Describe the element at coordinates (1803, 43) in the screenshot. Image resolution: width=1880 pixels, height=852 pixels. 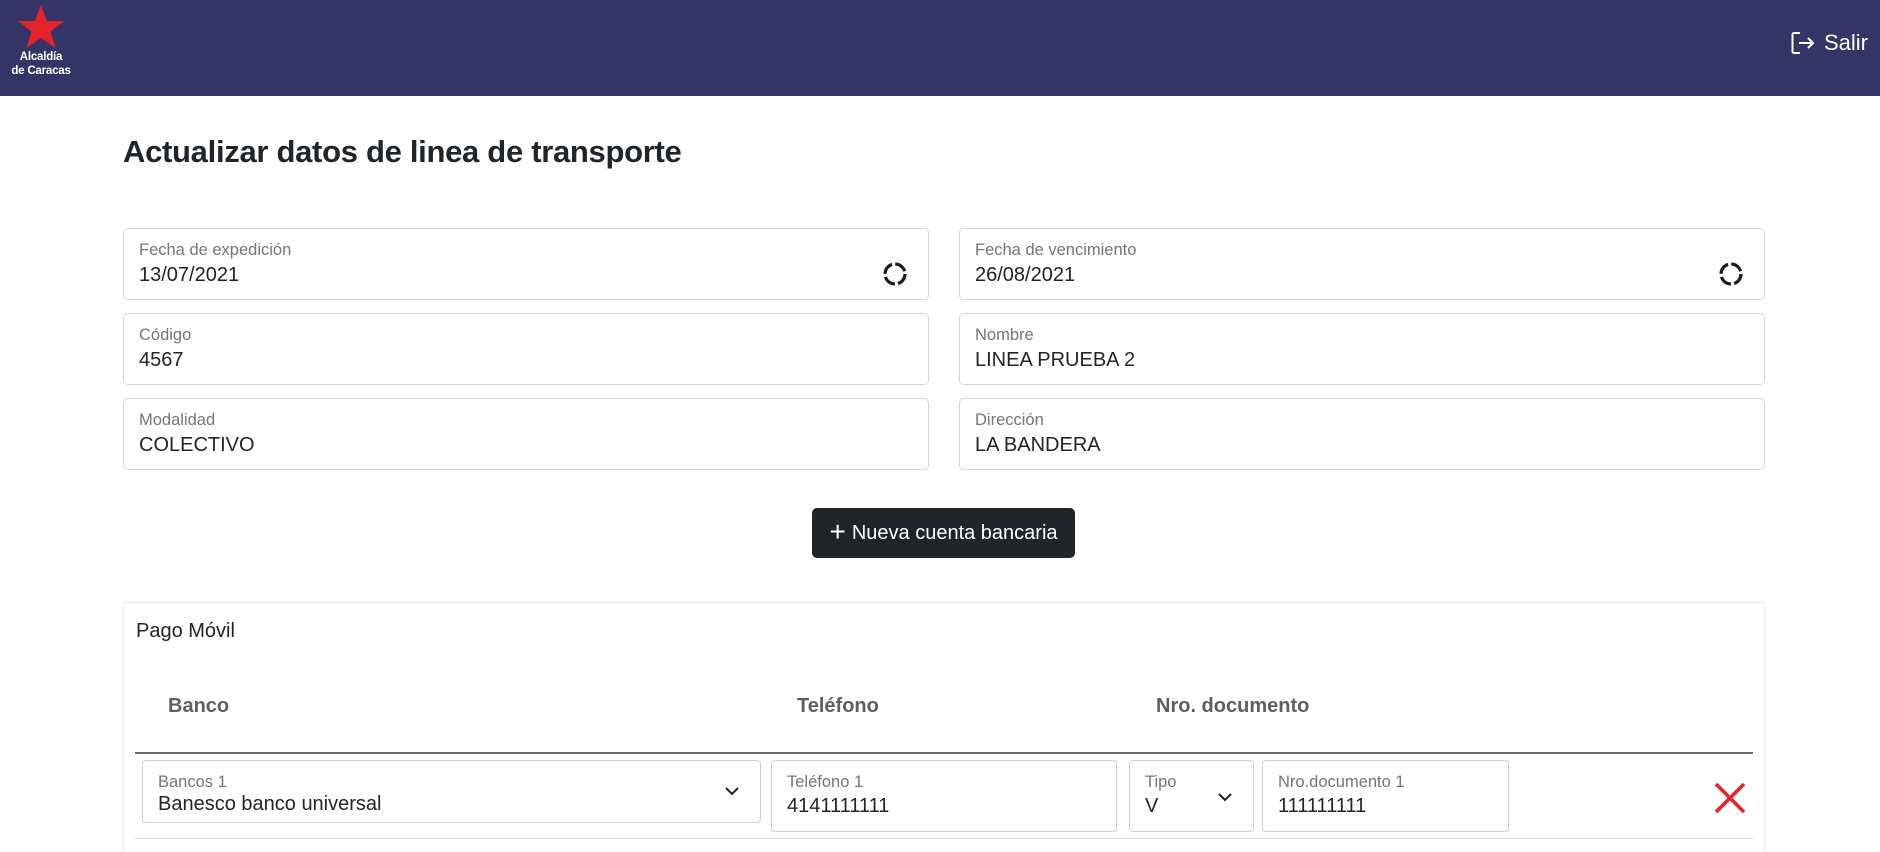
I see `logout-icon` at that location.